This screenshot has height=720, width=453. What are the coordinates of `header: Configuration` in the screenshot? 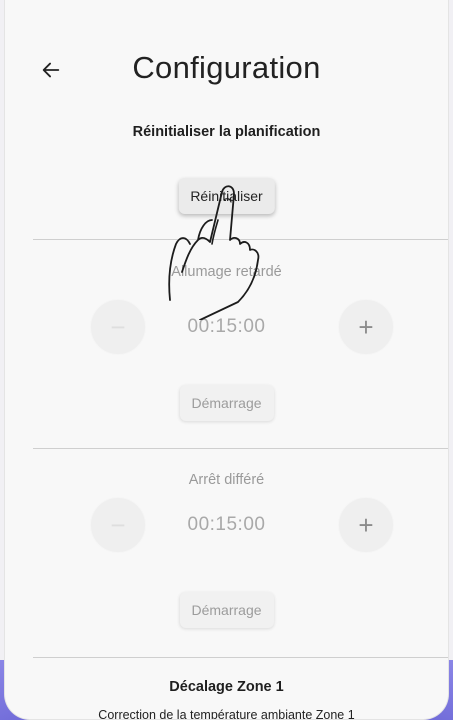 It's located at (226, 74).